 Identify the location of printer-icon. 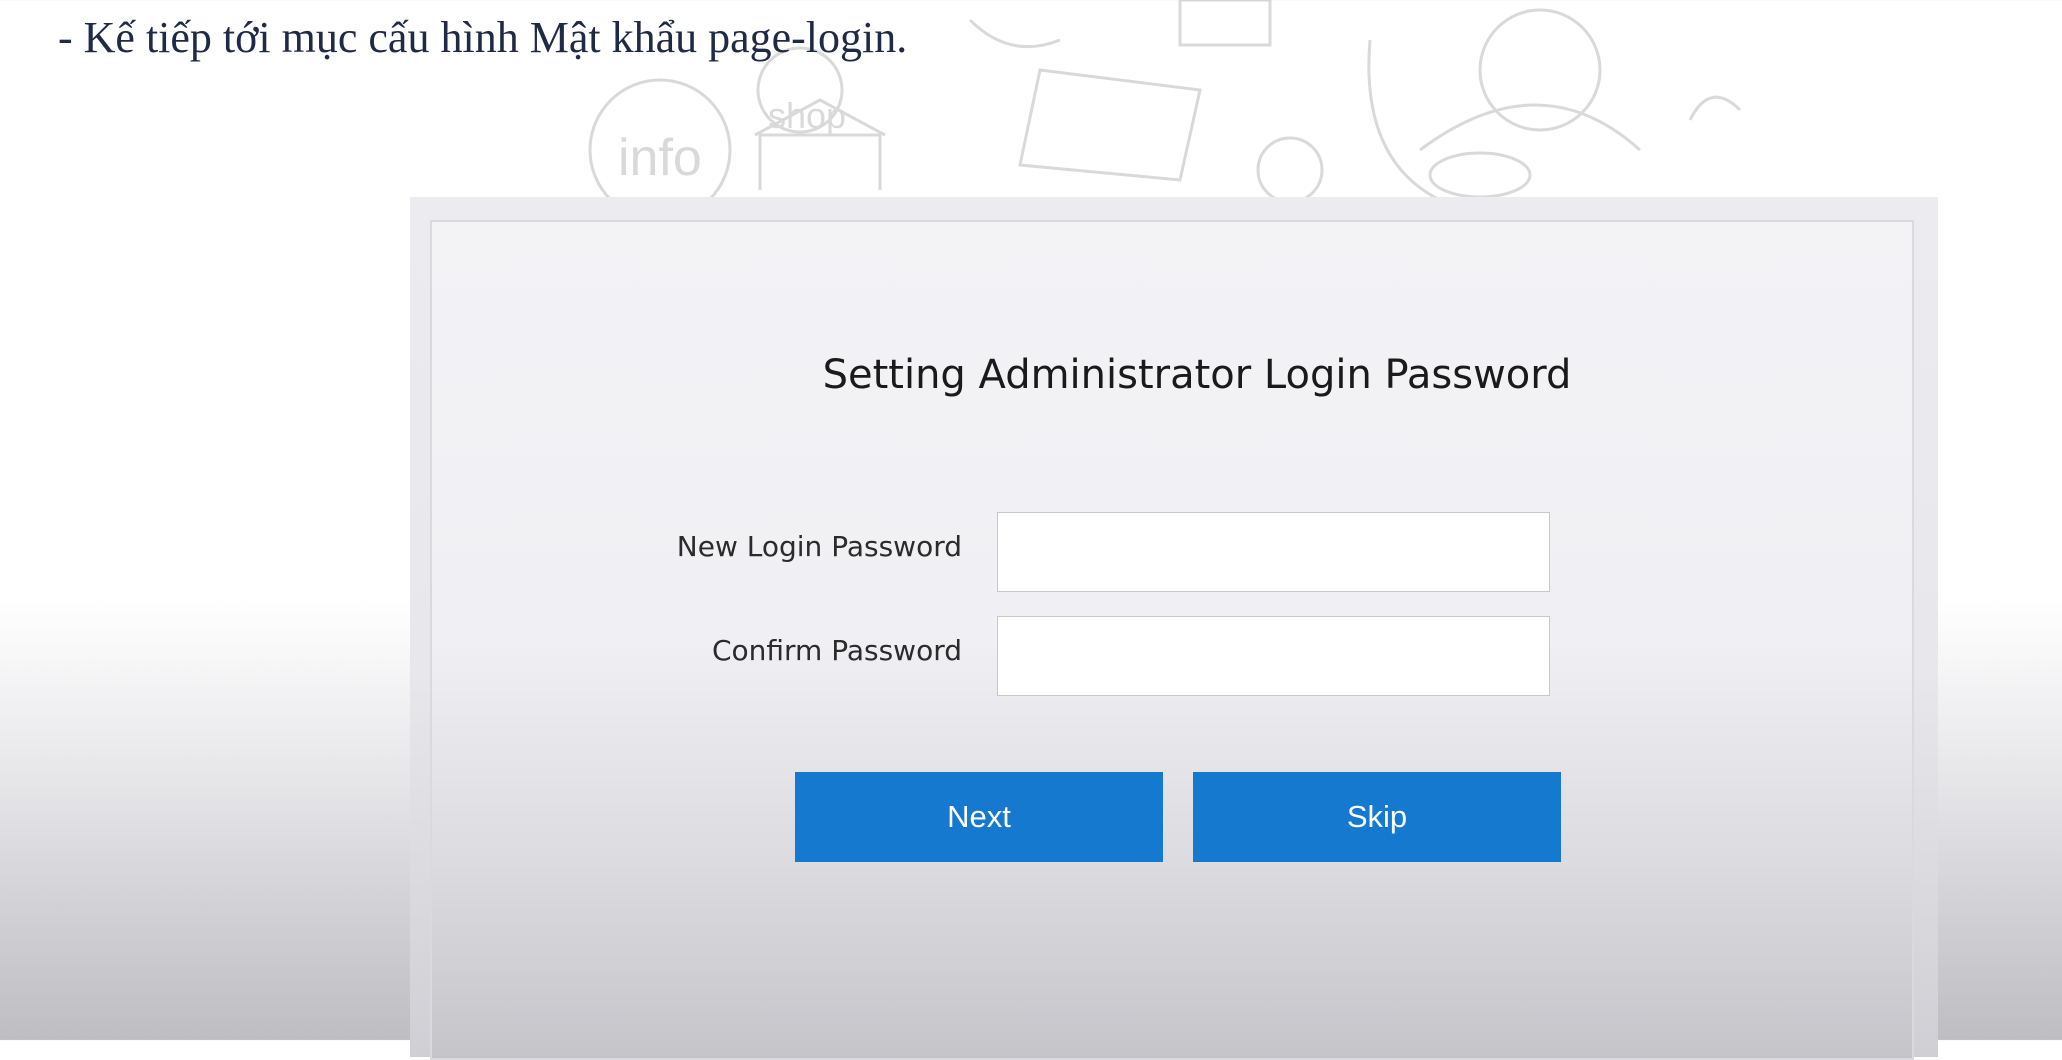
(1225, 23).